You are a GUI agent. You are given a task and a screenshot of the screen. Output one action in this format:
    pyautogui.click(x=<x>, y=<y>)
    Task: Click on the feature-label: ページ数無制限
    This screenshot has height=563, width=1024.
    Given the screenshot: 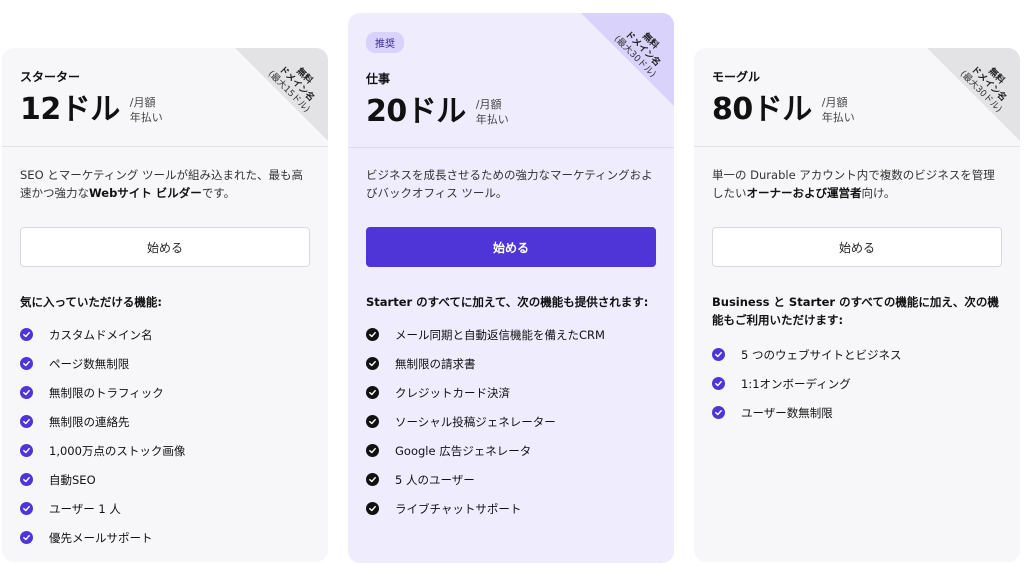 What is the action you would take?
    pyautogui.click(x=89, y=363)
    